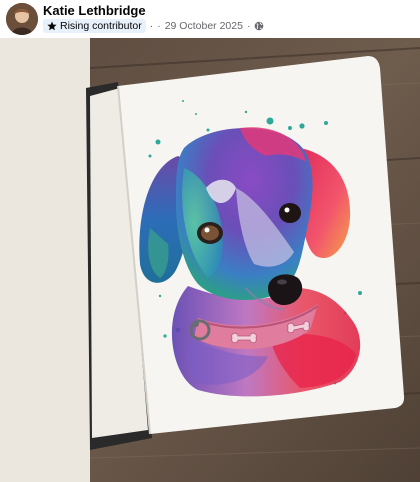  Describe the element at coordinates (259, 26) in the screenshot. I see `globe-icon` at that location.